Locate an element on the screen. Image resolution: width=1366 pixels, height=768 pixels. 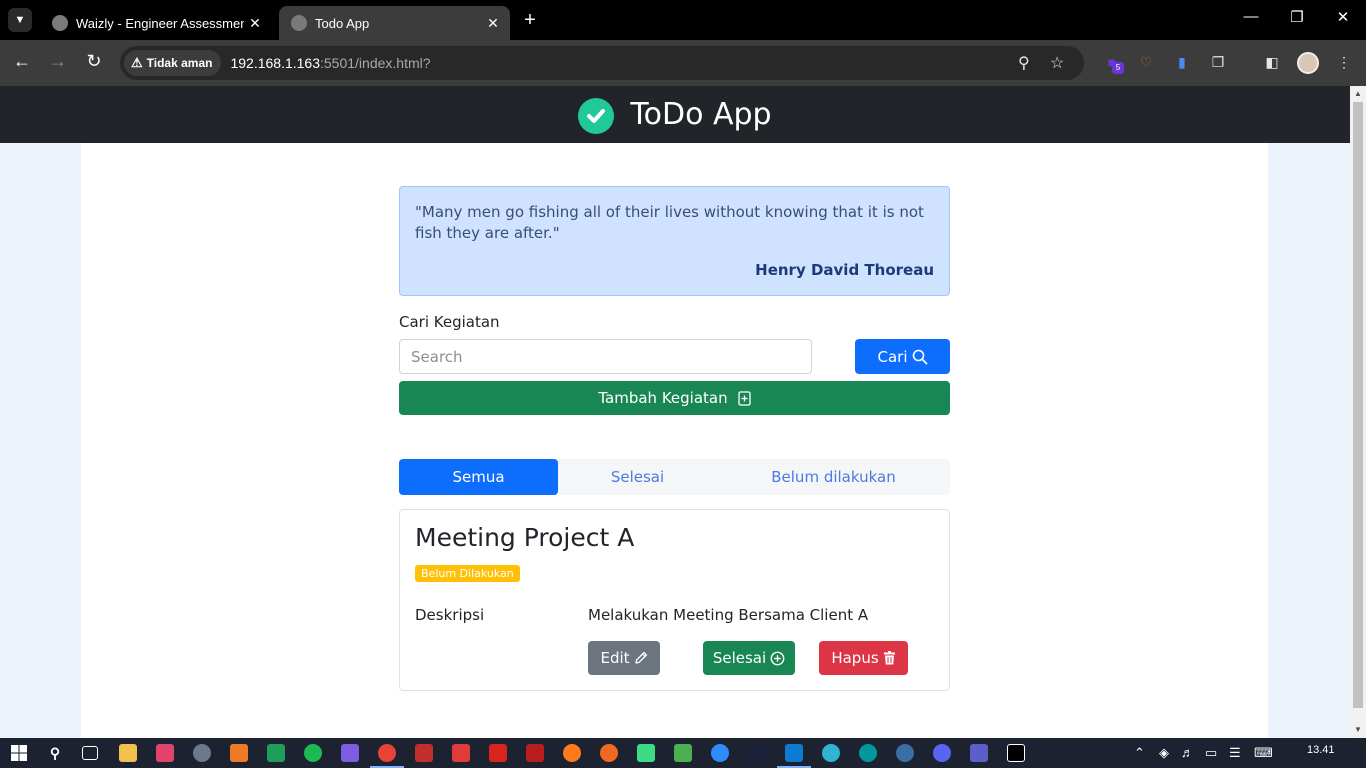
edit-button: Edit is located at coordinates (624, 658).